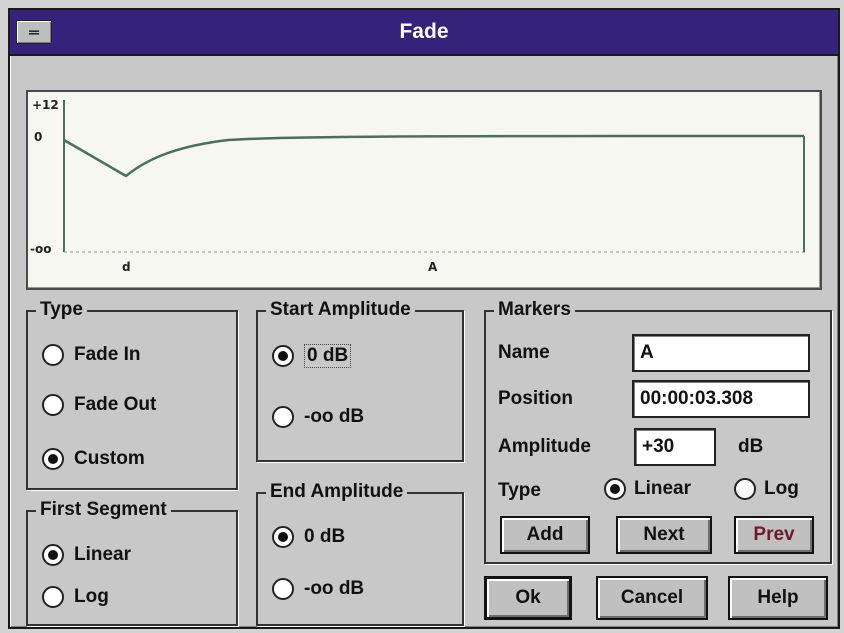  Describe the element at coordinates (524, 352) in the screenshot. I see `name-label: Name` at that location.